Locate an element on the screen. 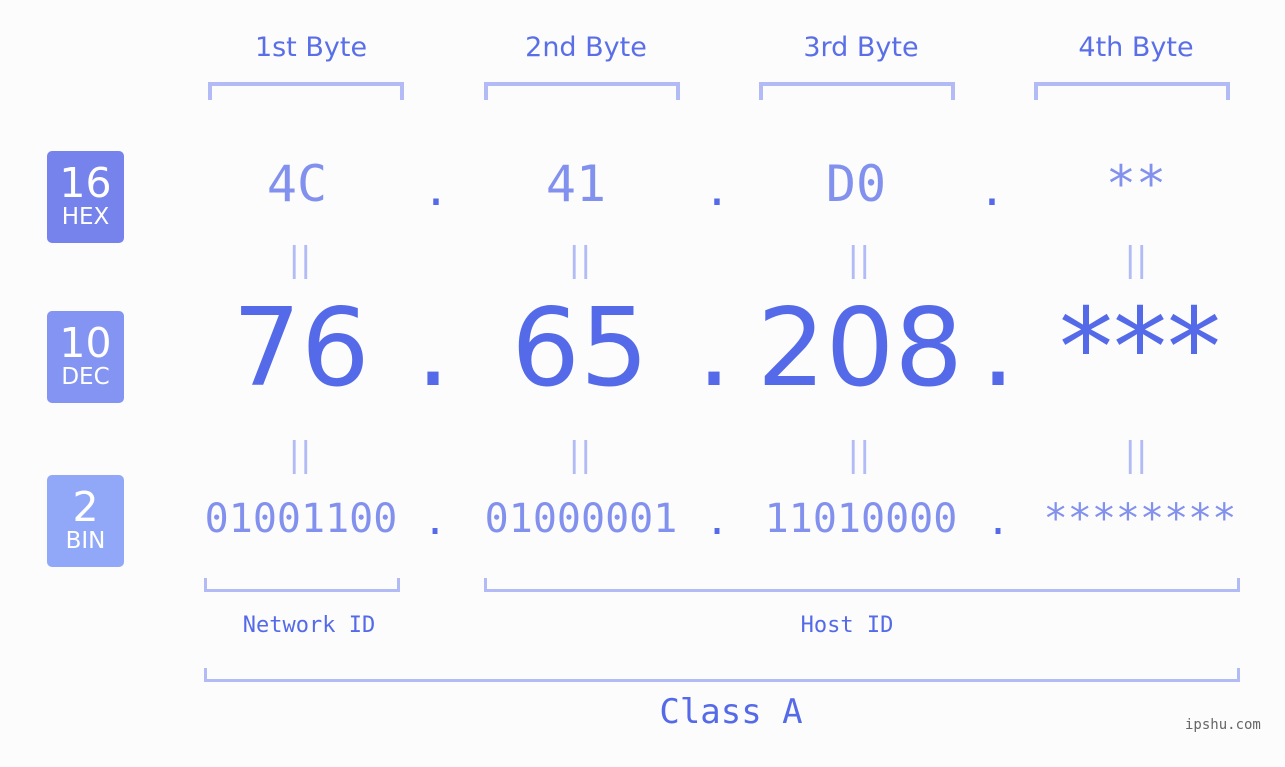  network-id-bracket is located at coordinates (302, 585).